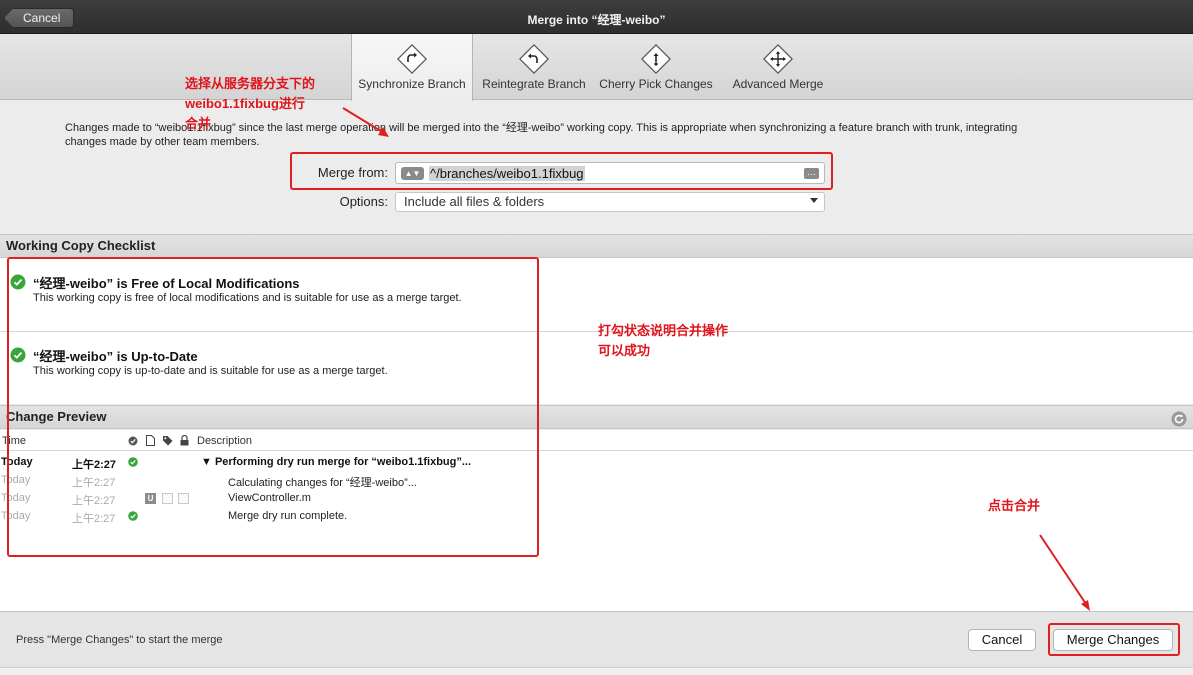  I want to click on arrow-to-merge-button, so click(1064, 572).